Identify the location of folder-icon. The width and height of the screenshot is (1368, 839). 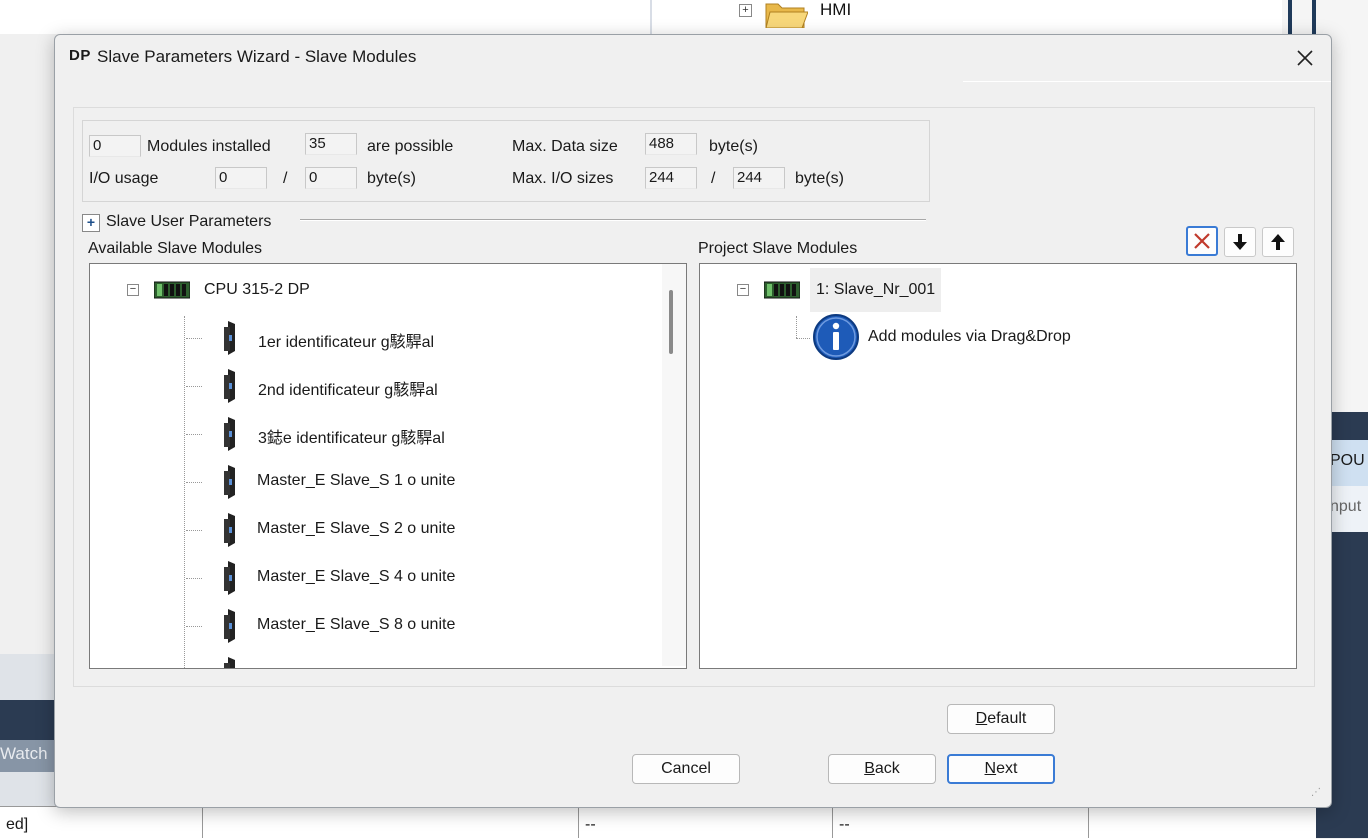
(786, 15).